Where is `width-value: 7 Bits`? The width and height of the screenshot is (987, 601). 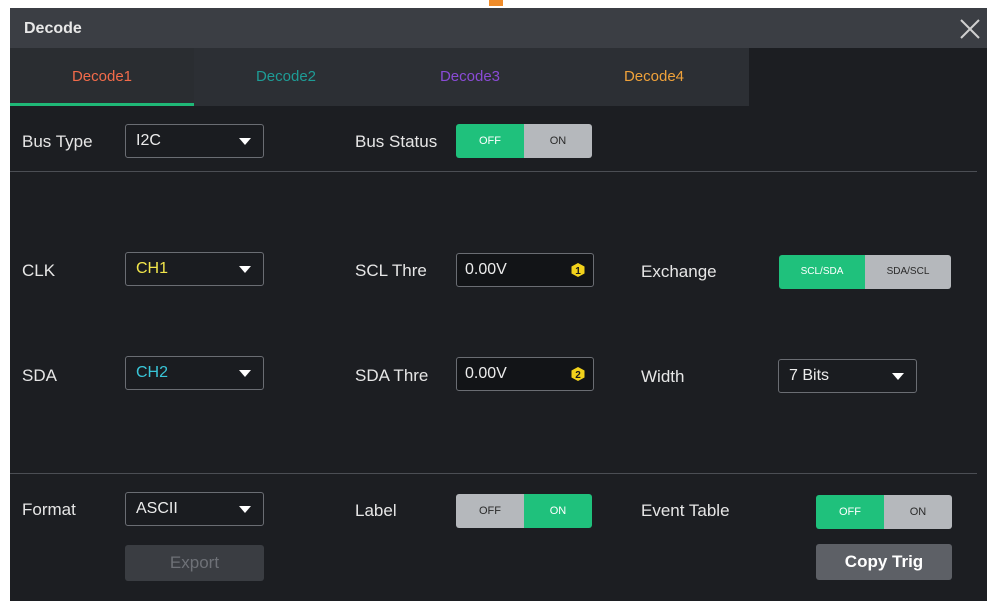
width-value: 7 Bits is located at coordinates (809, 375).